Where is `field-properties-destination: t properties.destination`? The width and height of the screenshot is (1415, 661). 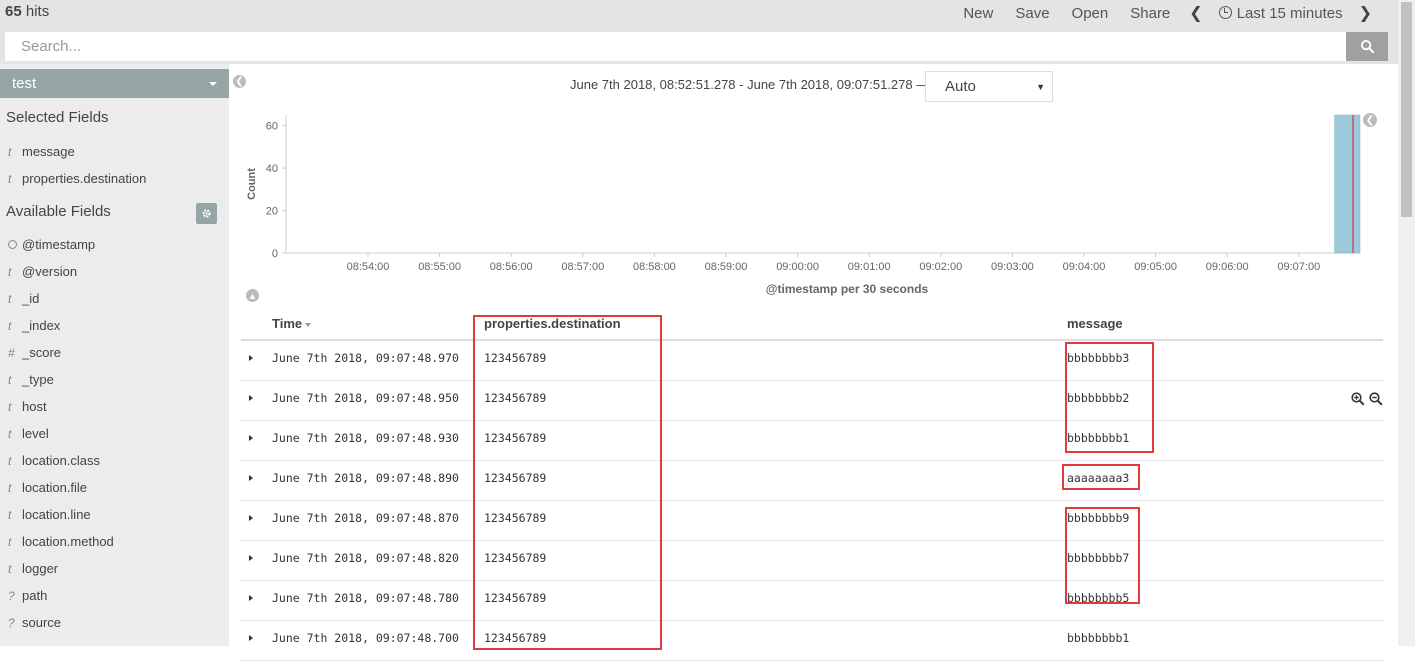 field-properties-destination: t properties.destination is located at coordinates (77, 178).